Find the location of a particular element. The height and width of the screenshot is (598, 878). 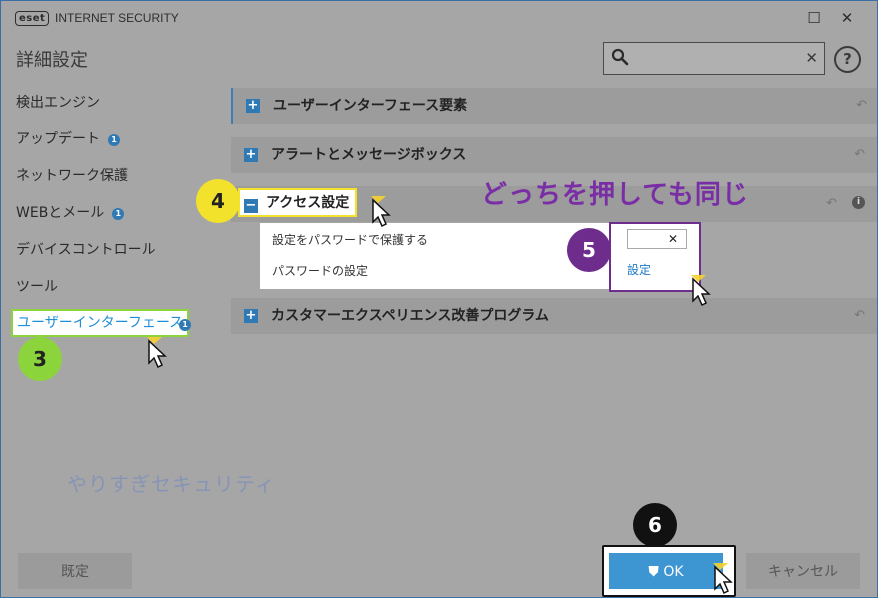

section-label: ユーザーインターフェース要素 is located at coordinates (370, 106).